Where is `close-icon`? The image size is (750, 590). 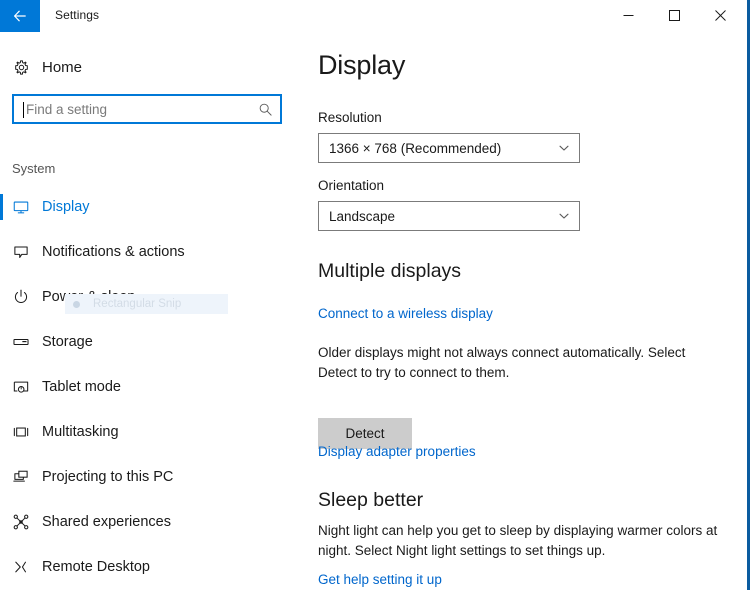 close-icon is located at coordinates (720, 15).